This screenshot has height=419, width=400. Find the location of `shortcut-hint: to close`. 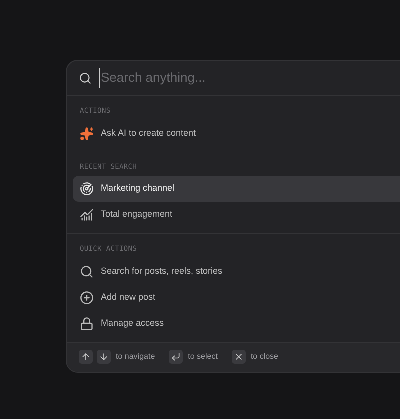

shortcut-hint: to close is located at coordinates (264, 357).